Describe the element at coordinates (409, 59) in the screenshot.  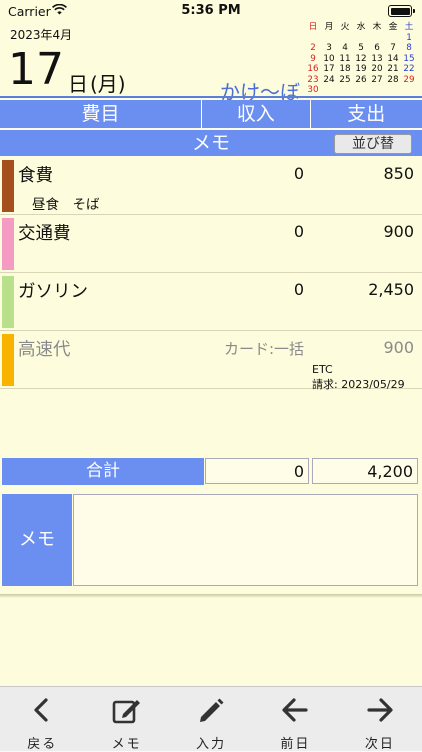
I see `calendar-day: 15` at that location.